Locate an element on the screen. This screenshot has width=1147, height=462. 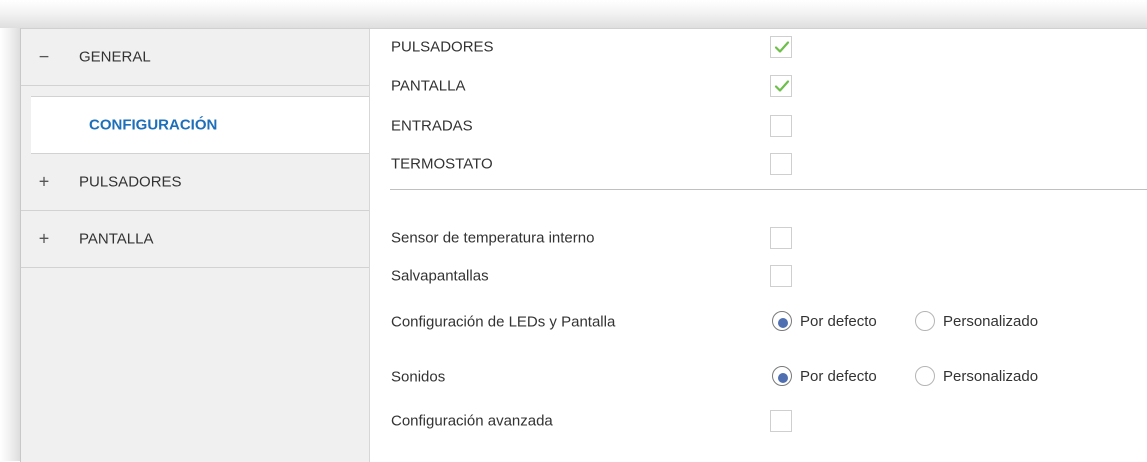
param-row-pantalla: PANTALLA is located at coordinates (755, 86).